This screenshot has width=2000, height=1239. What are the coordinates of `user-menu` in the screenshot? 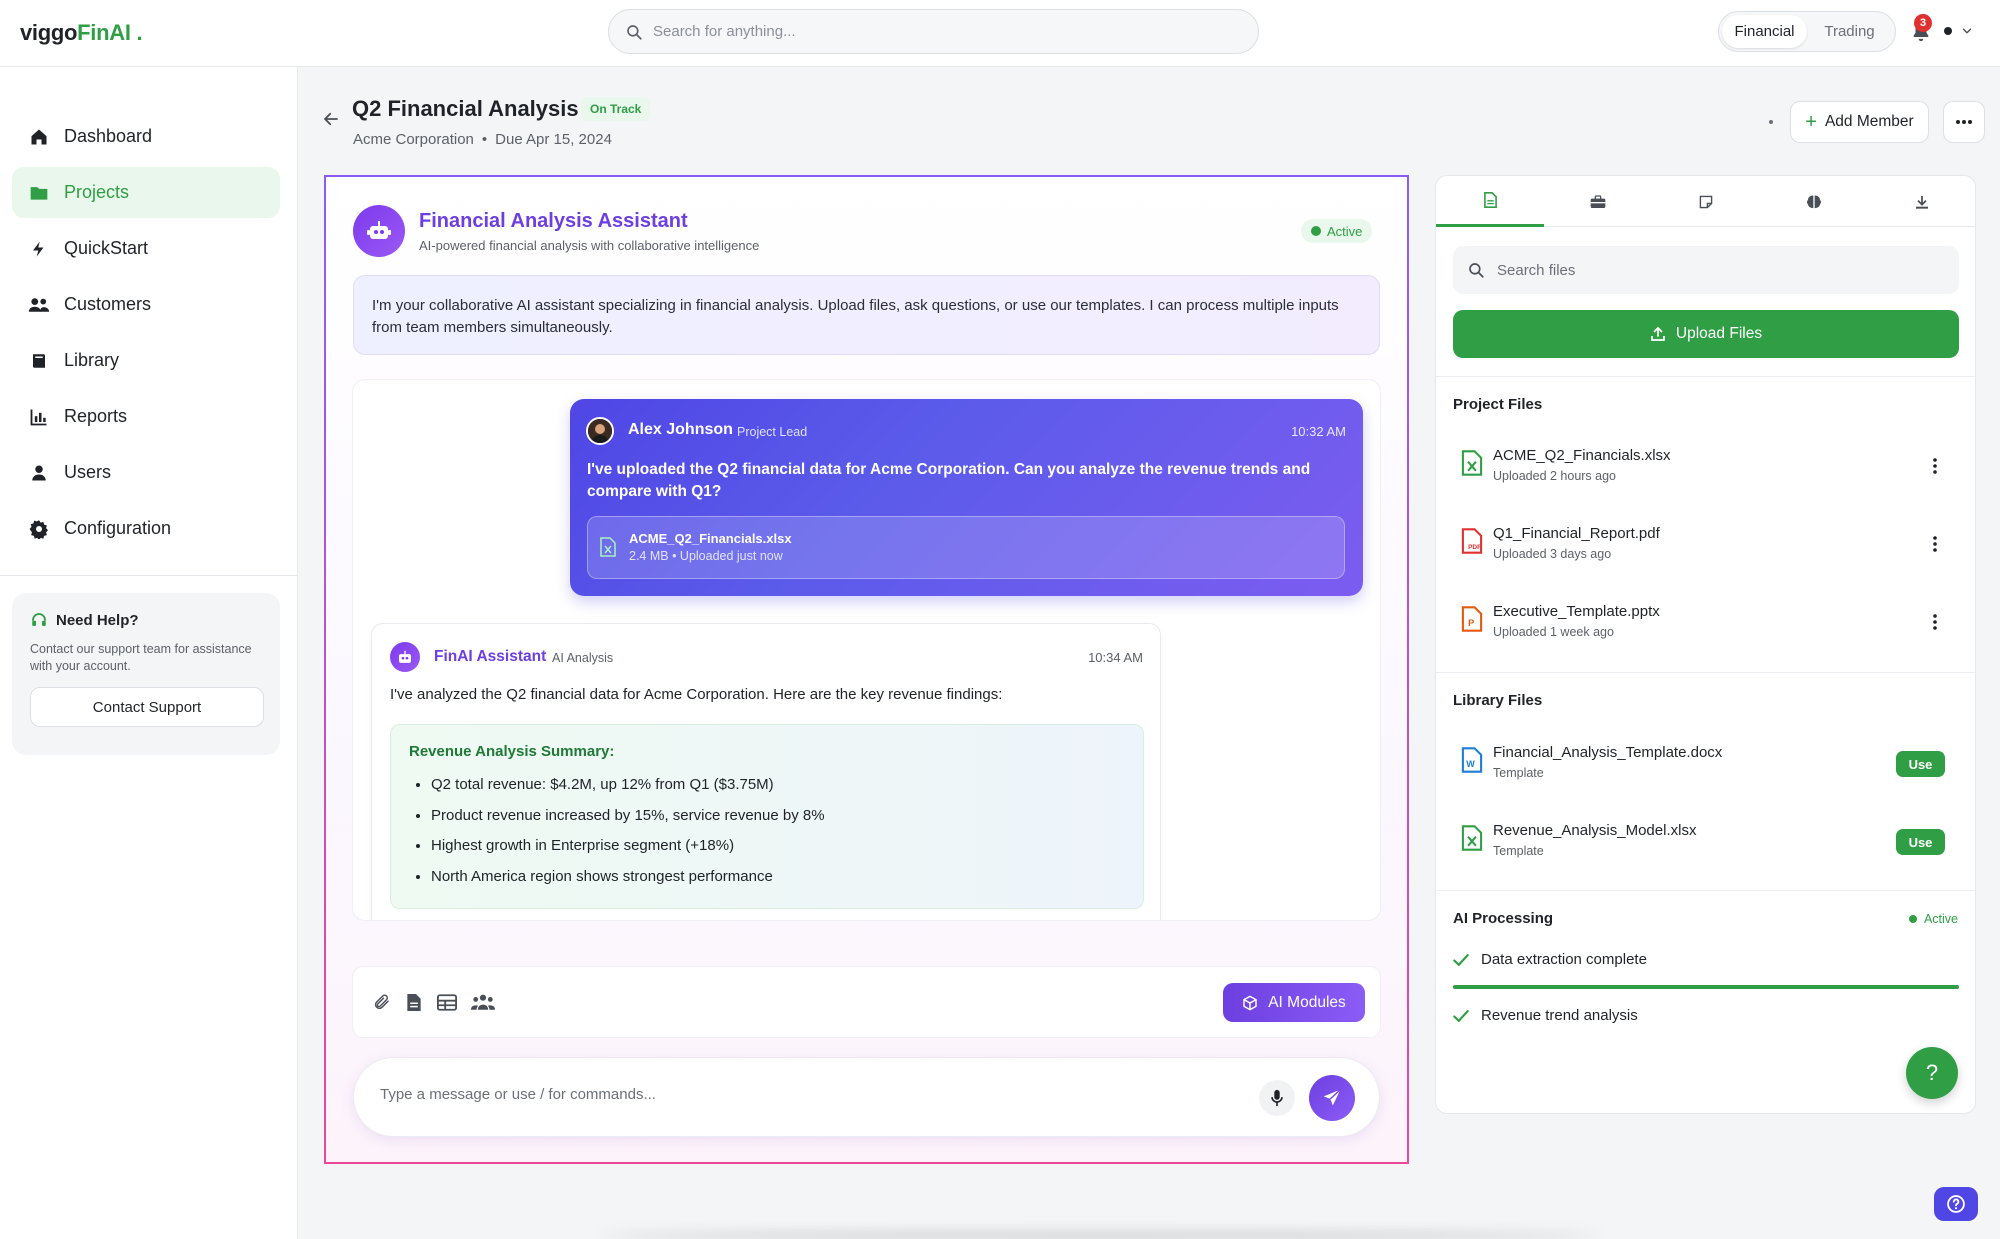 It's located at (1959, 31).